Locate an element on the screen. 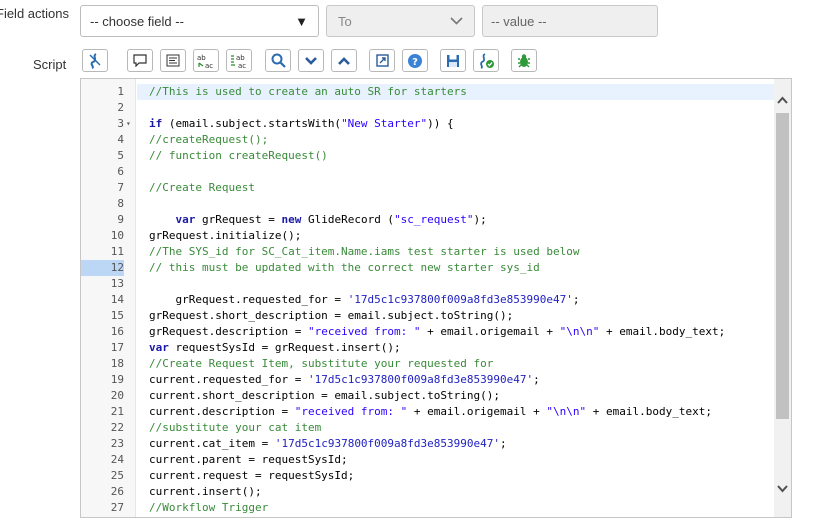 Image resolution: width=823 pixels, height=518 pixels. code-text: current.request = requestSysId; is located at coordinates (251, 476).